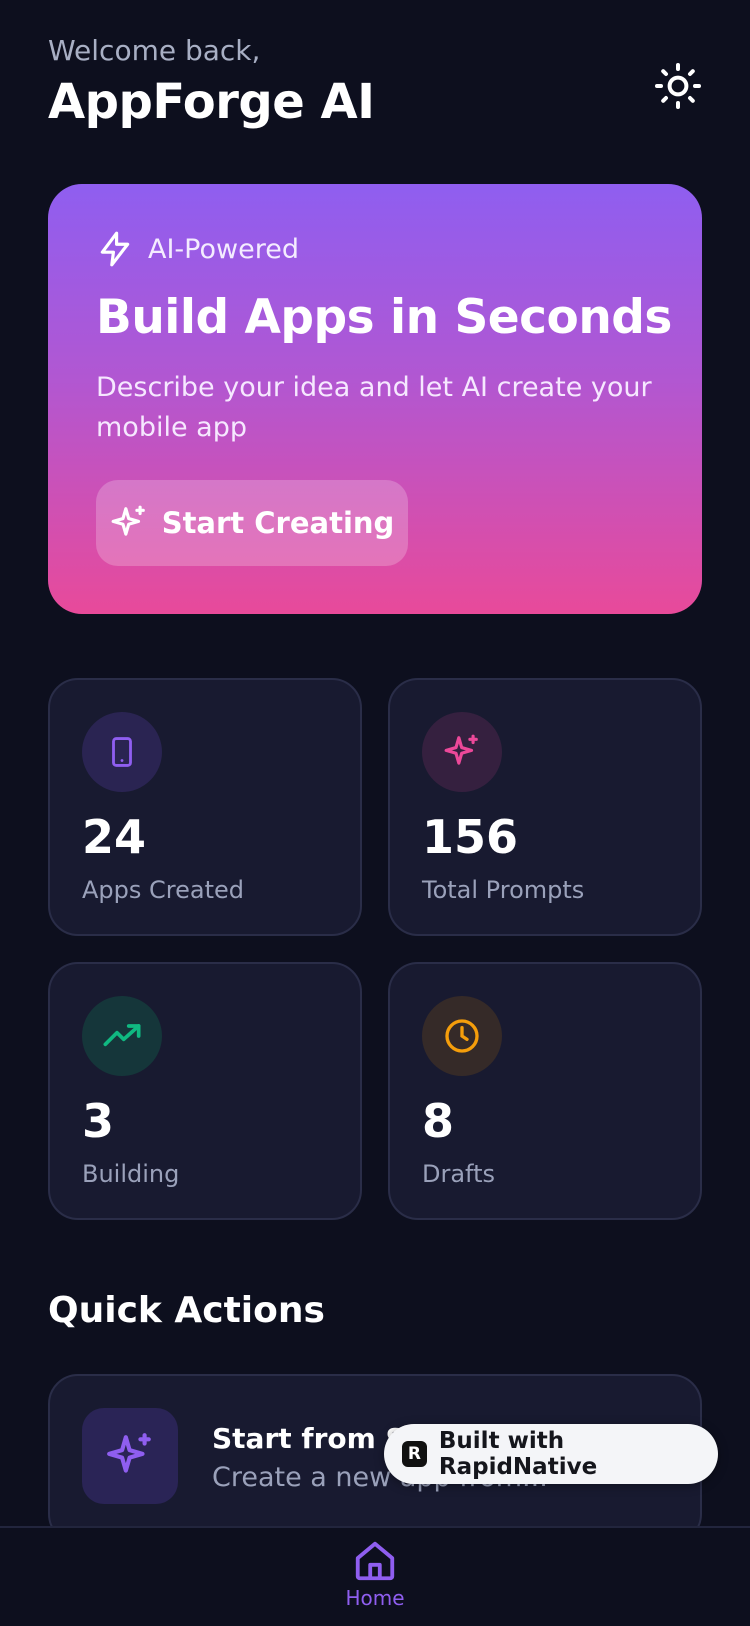  Describe the element at coordinates (438, 1121) in the screenshot. I see `stat-value: 8` at that location.